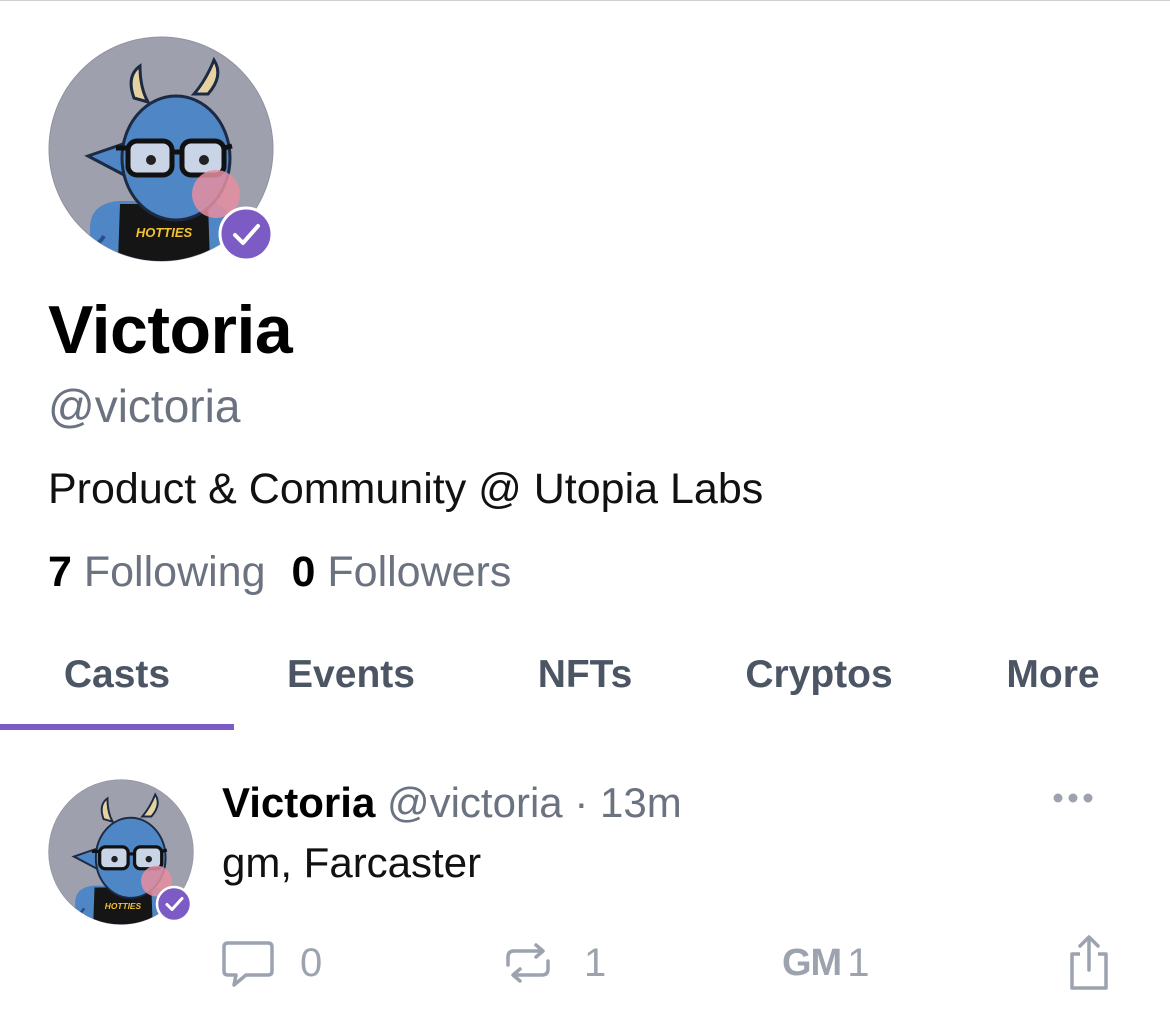  I want to click on tab-casts: Casts, so click(117, 680).